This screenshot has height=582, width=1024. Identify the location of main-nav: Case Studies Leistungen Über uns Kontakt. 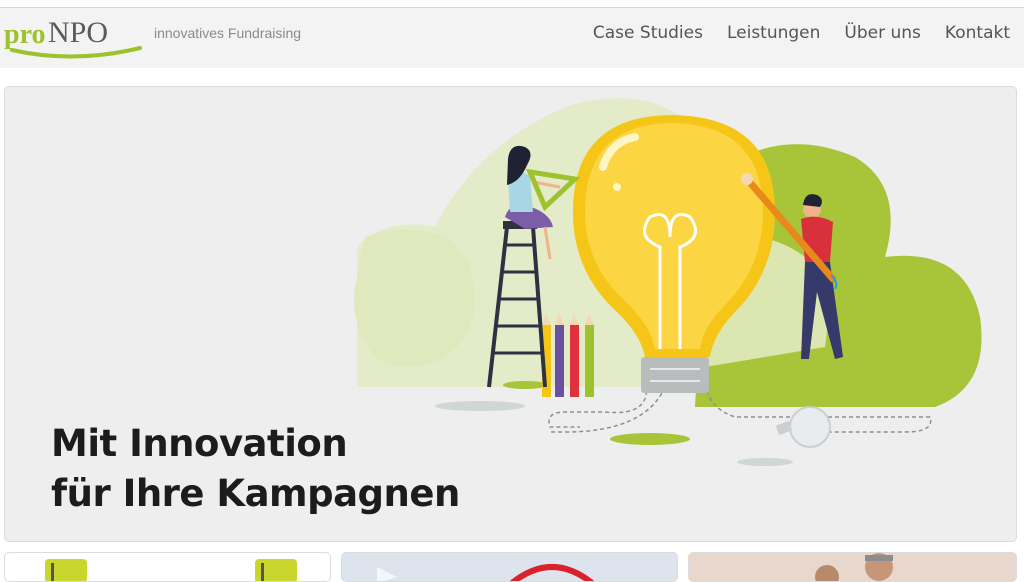
(795, 33).